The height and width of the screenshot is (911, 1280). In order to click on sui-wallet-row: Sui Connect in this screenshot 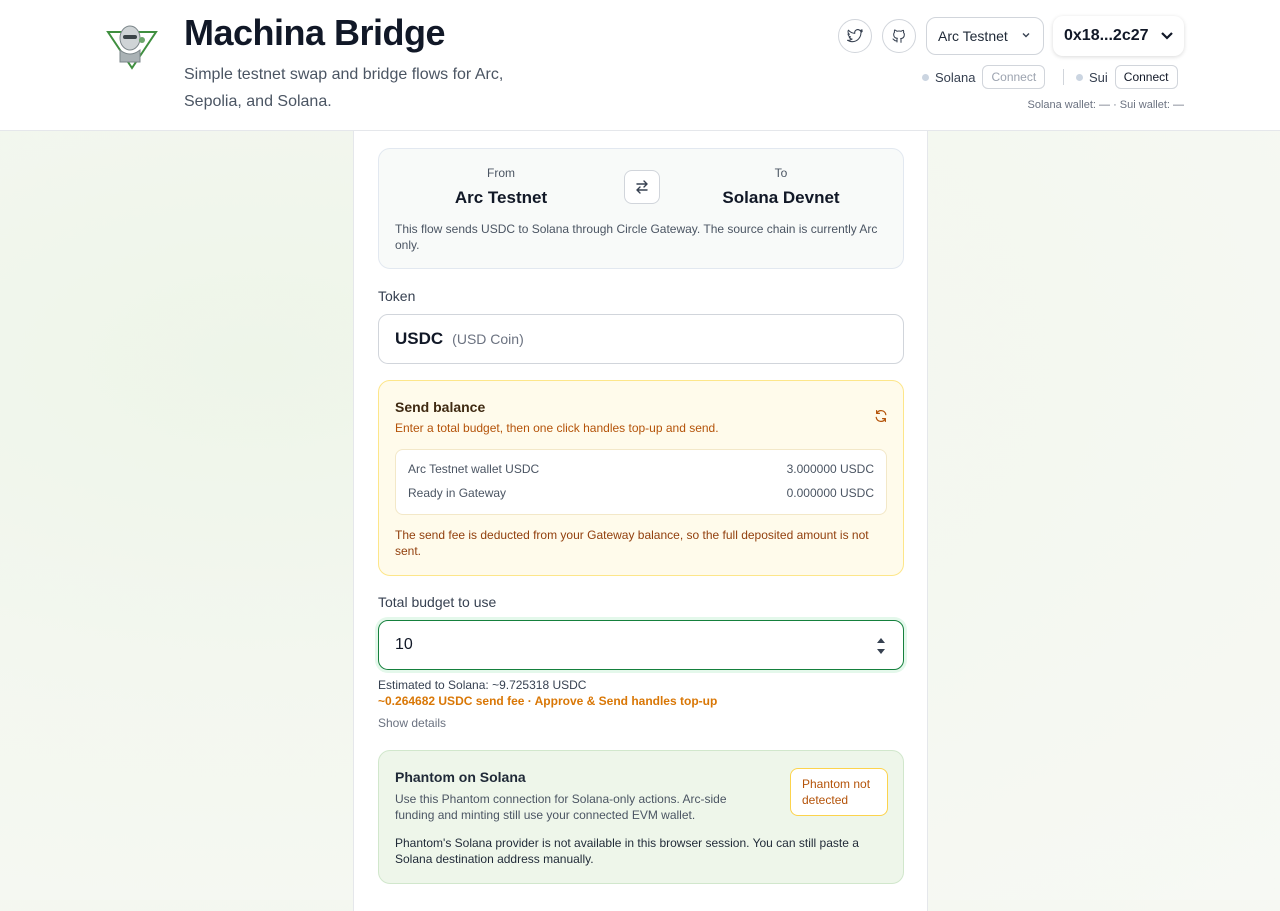, I will do `click(1127, 77)`.